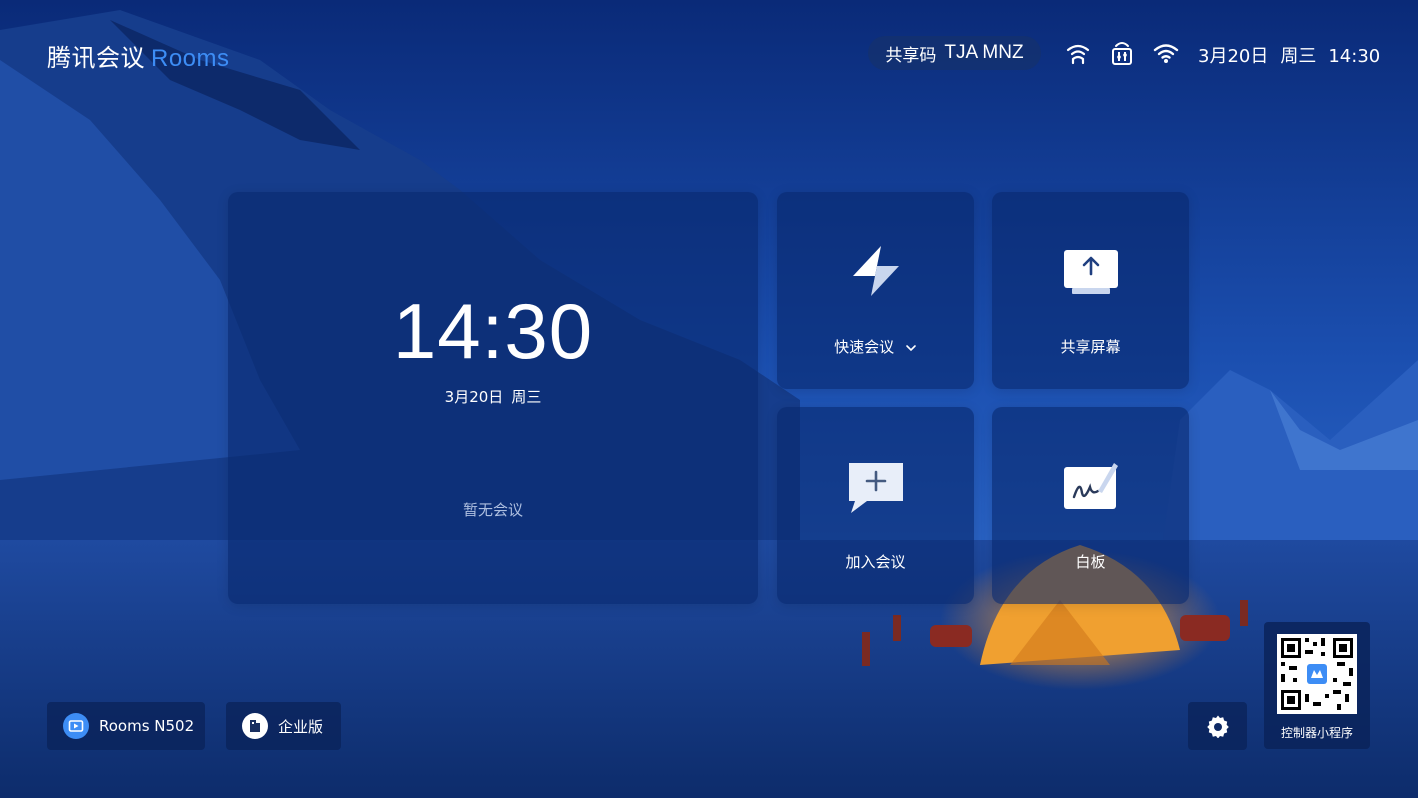  What do you see at coordinates (984, 52) in the screenshot?
I see `share-code-value: TJA MNZ` at bounding box center [984, 52].